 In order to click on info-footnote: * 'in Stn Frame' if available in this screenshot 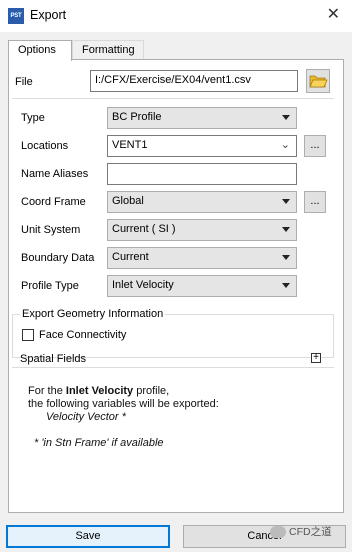, I will do `click(99, 443)`.